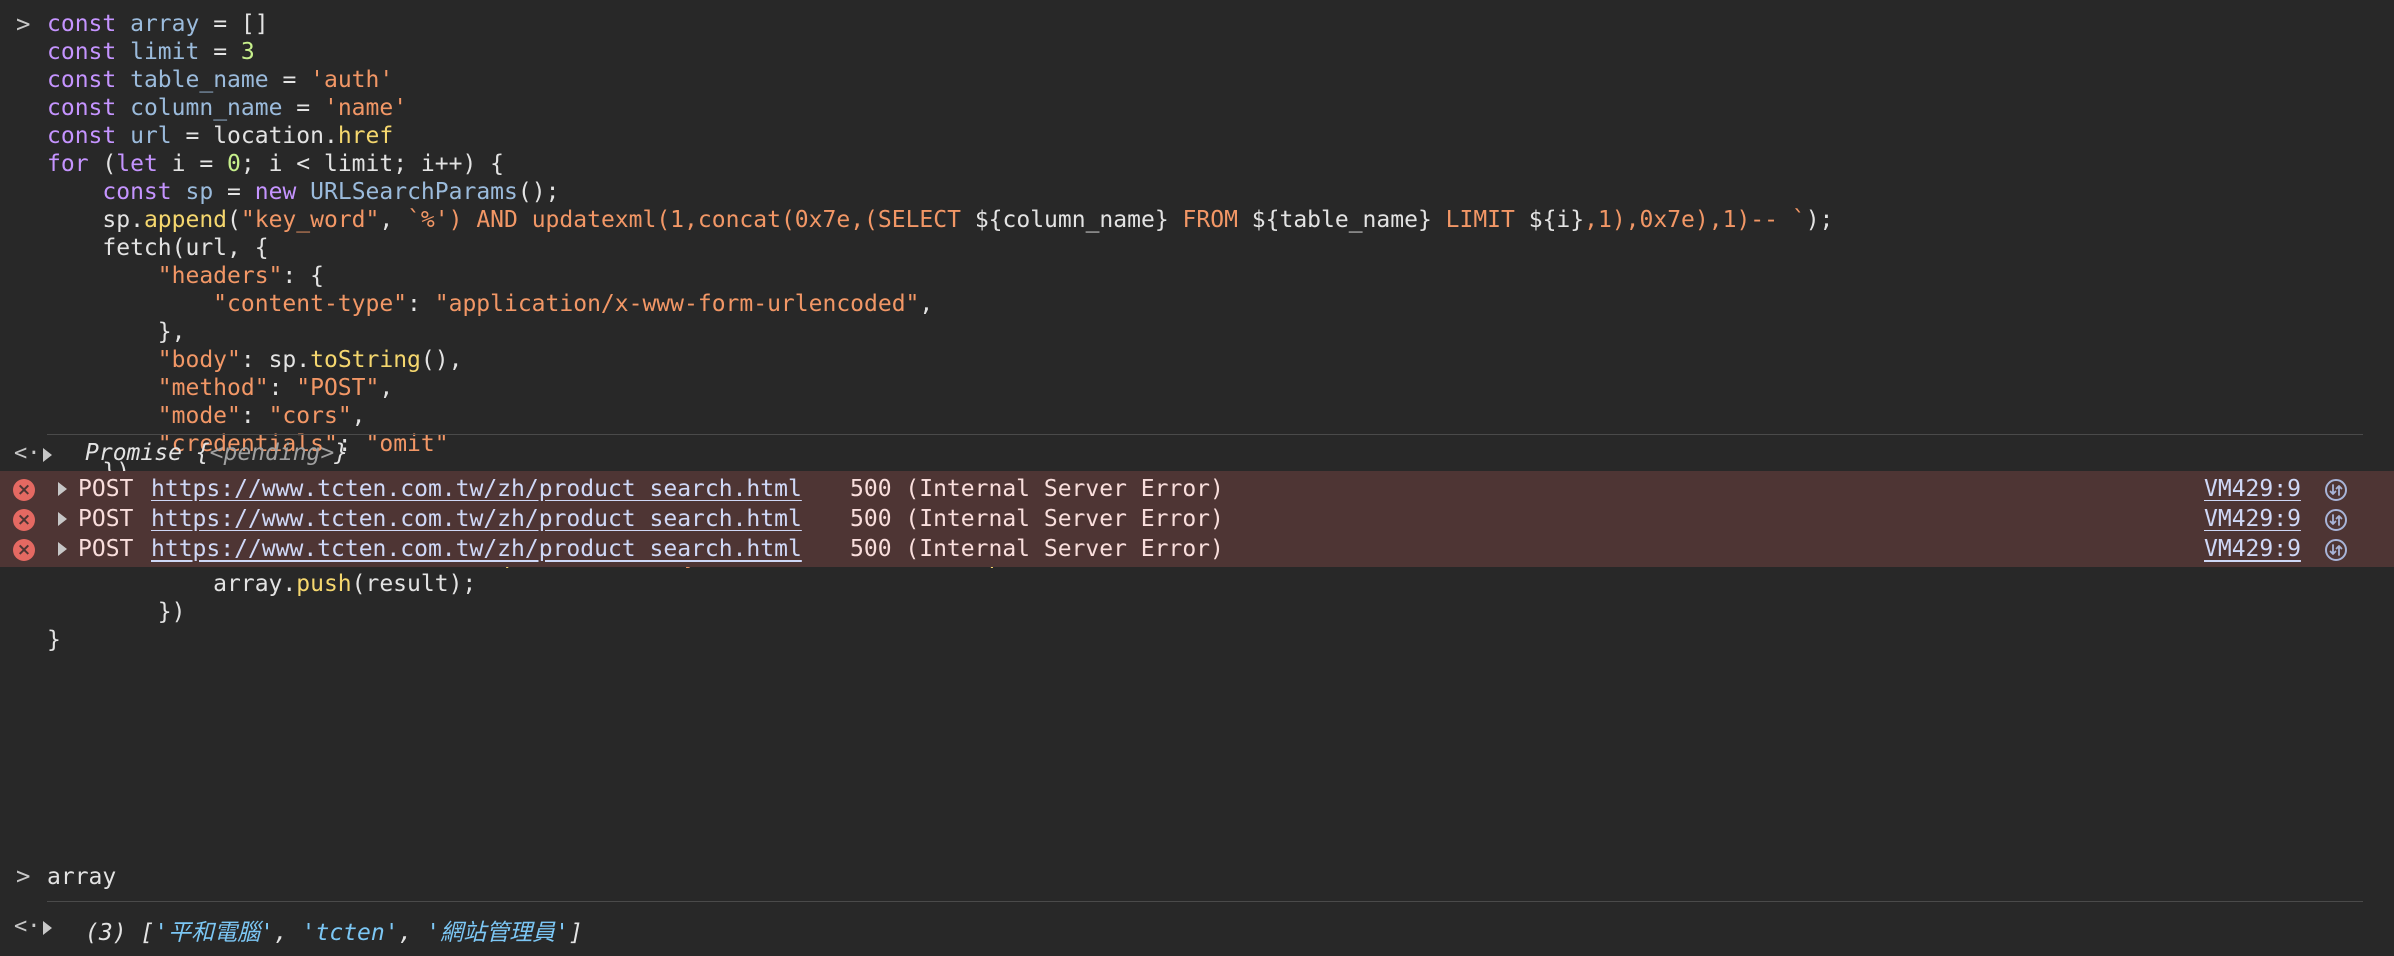 The image size is (2394, 956). I want to click on code-token: append, so click(185, 220).